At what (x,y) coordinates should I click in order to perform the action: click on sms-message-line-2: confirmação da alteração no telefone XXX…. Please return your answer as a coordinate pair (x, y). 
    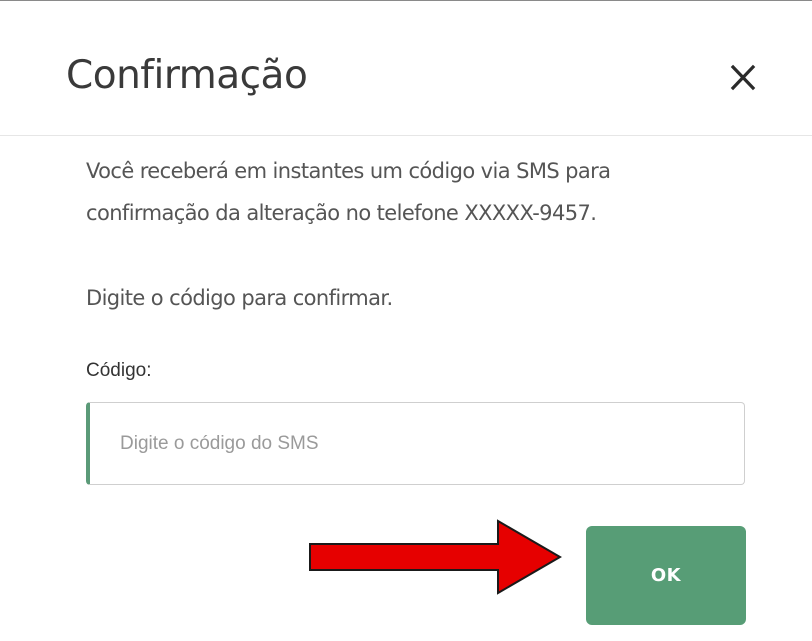
    Looking at the image, I should click on (341, 213).